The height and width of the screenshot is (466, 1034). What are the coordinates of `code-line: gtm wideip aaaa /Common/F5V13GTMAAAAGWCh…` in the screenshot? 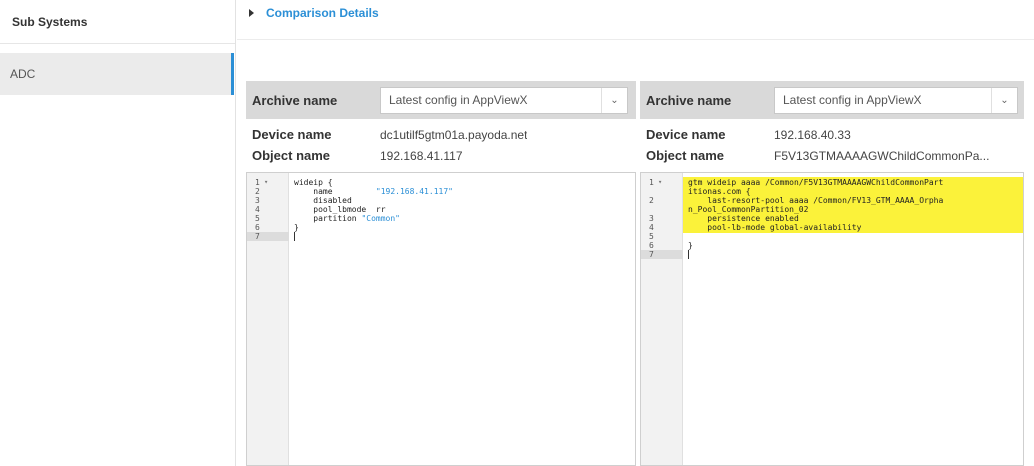 It's located at (815, 182).